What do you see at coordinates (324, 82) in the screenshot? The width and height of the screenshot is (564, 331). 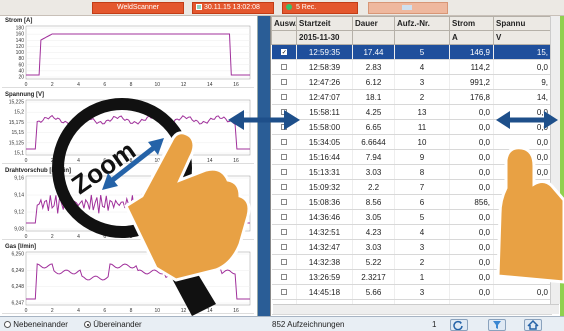 I see `cell-startzeit: 12:47:26` at bounding box center [324, 82].